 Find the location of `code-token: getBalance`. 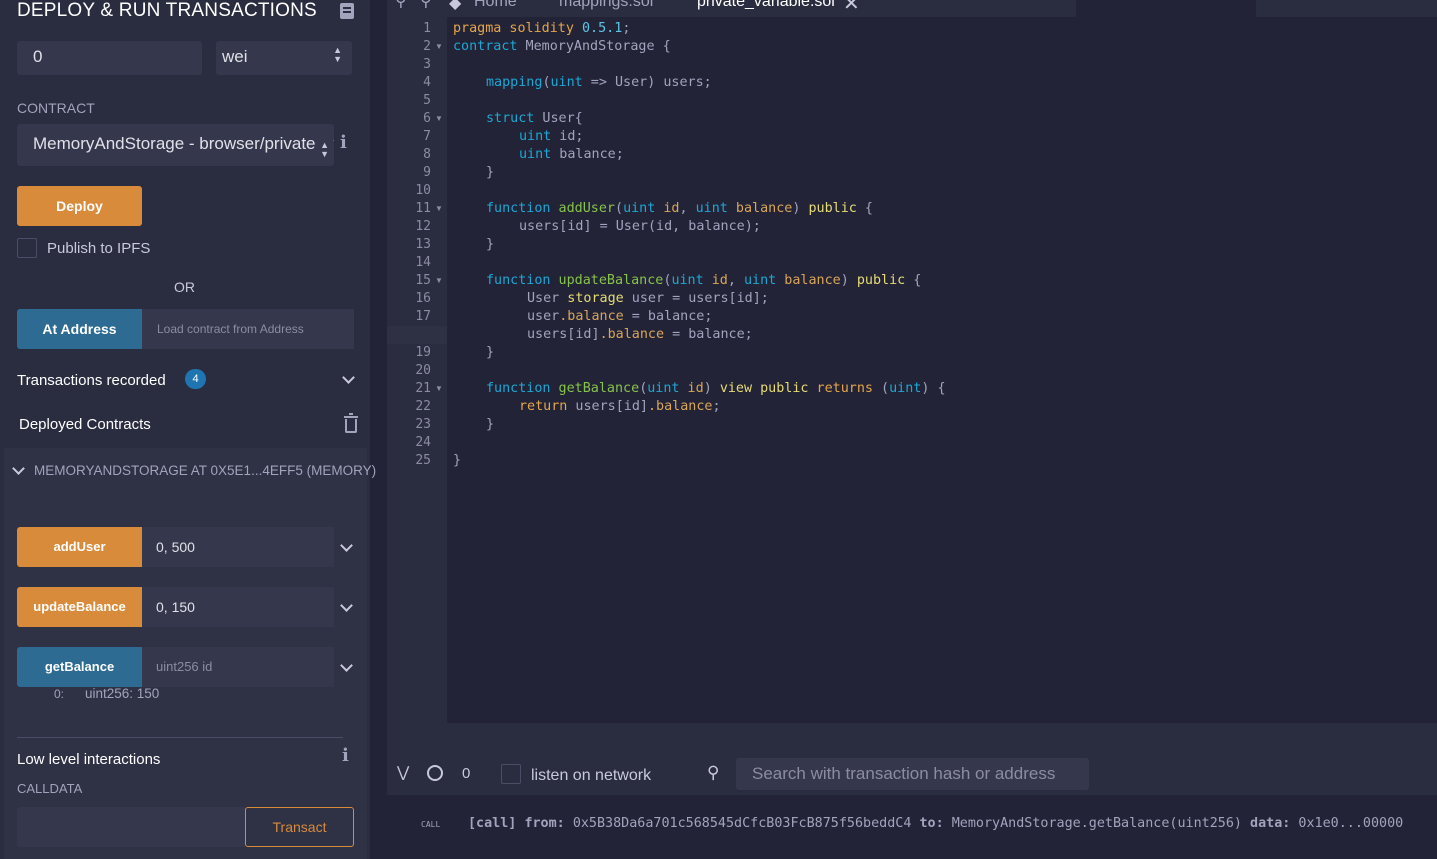

code-token: getBalance is located at coordinates (595, 388).